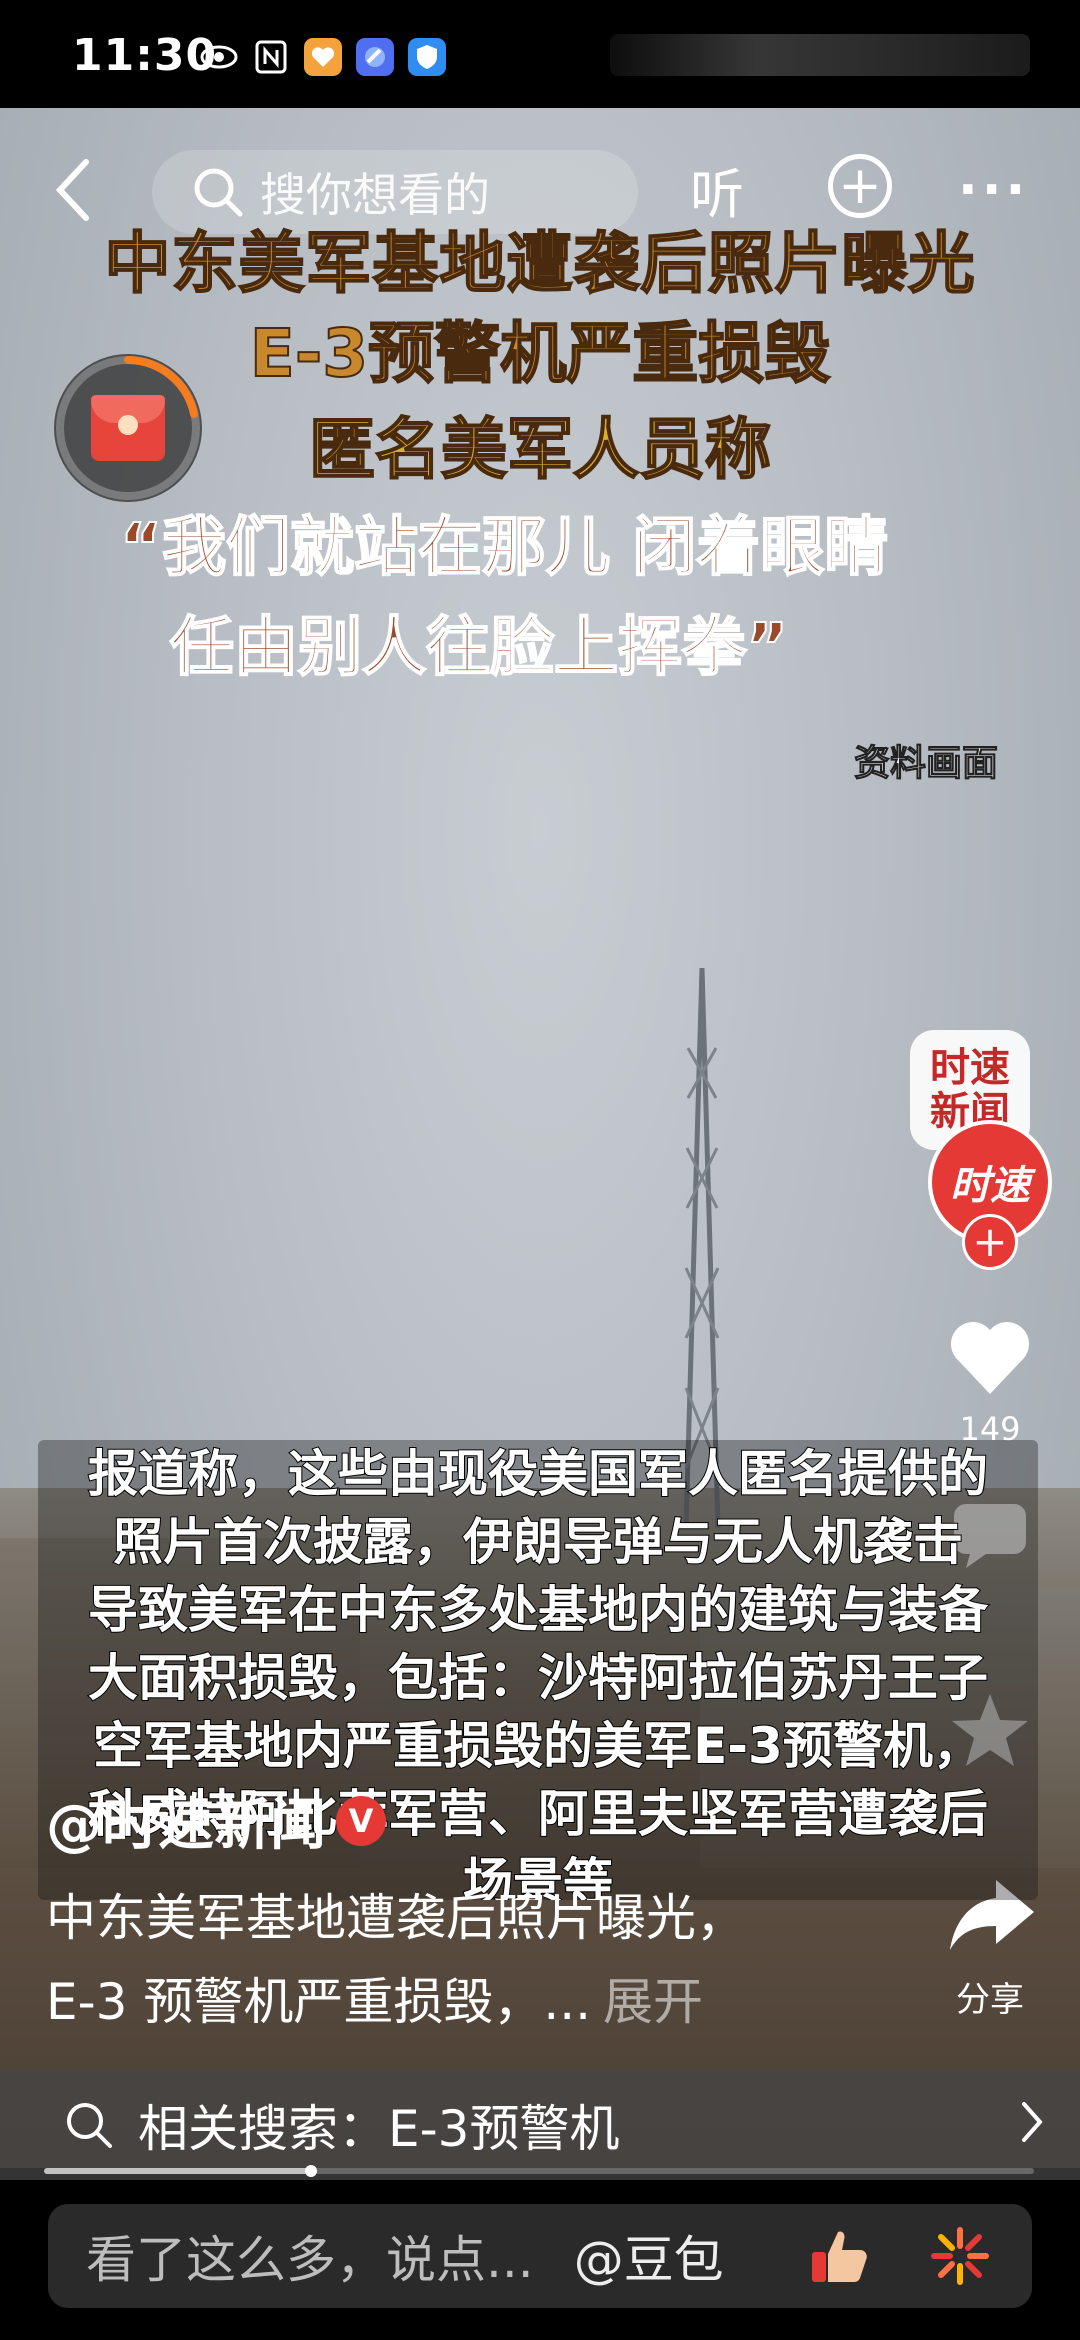 Image resolution: width=1080 pixels, height=2340 pixels. Describe the element at coordinates (649, 2256) in the screenshot. I see `mention-doubao: @豆包` at that location.